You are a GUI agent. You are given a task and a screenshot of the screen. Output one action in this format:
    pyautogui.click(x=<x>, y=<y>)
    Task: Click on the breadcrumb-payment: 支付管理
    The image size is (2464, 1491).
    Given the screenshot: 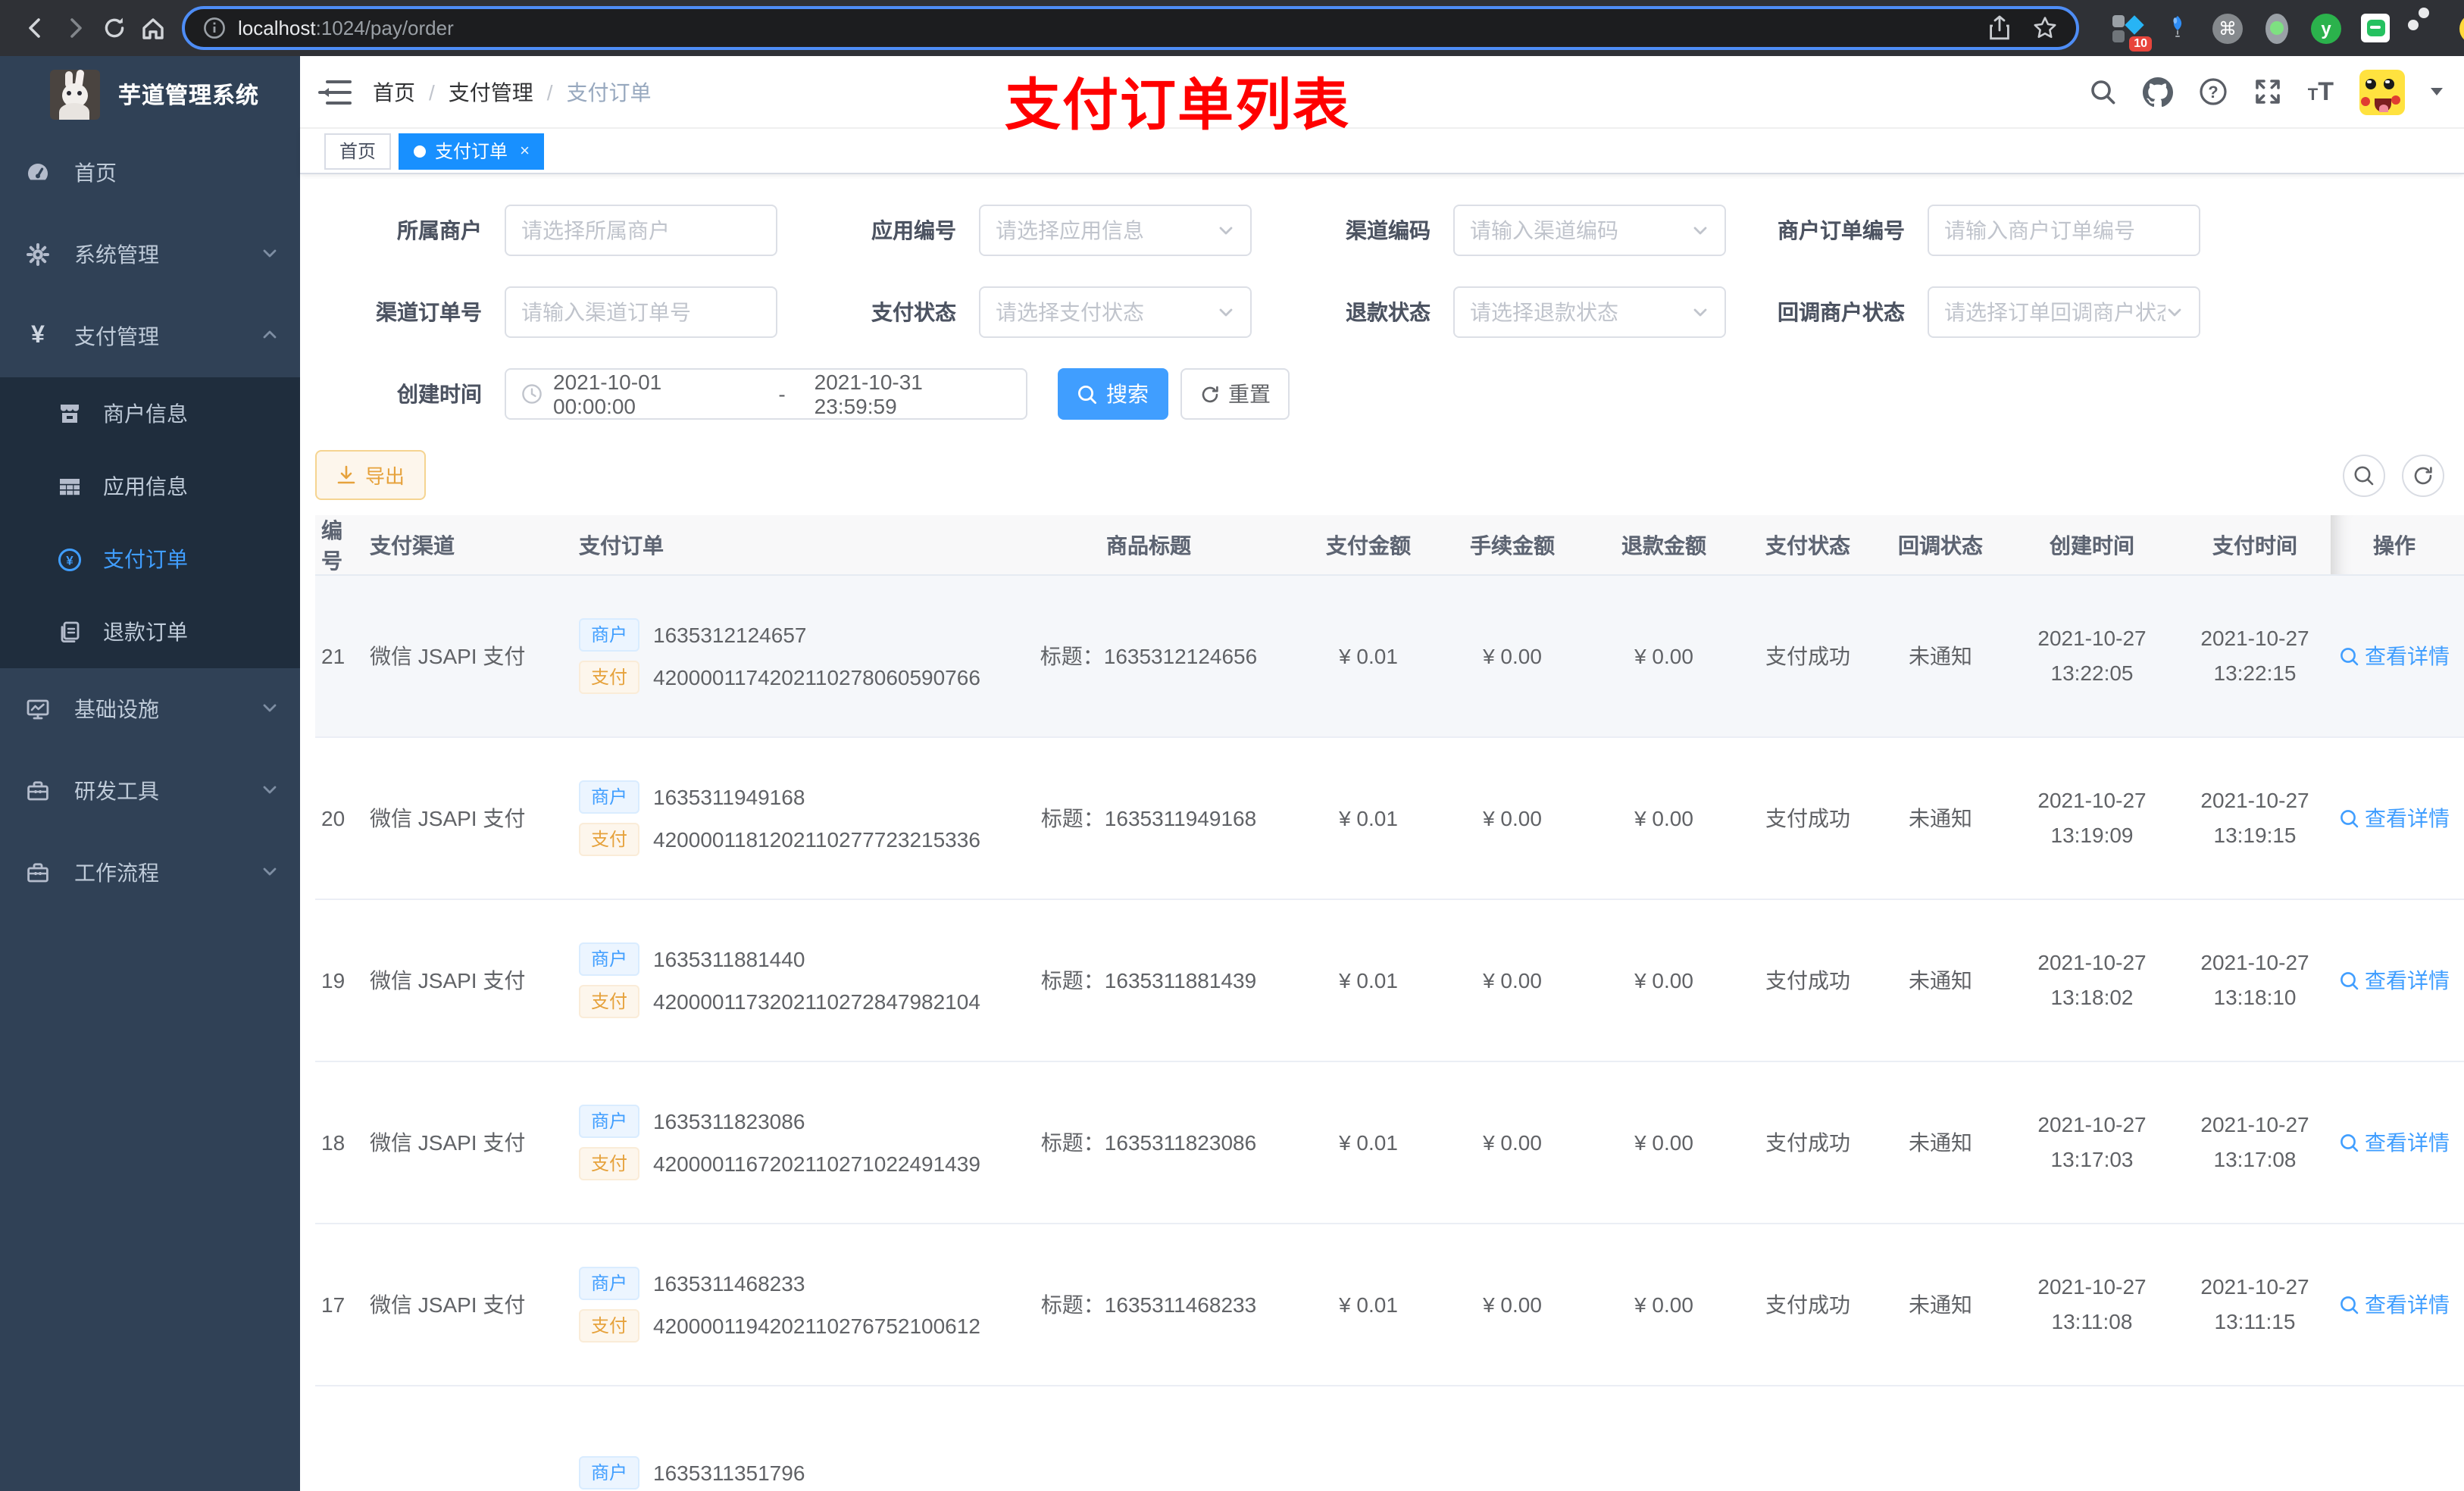 What is the action you would take?
    pyautogui.click(x=501, y=92)
    